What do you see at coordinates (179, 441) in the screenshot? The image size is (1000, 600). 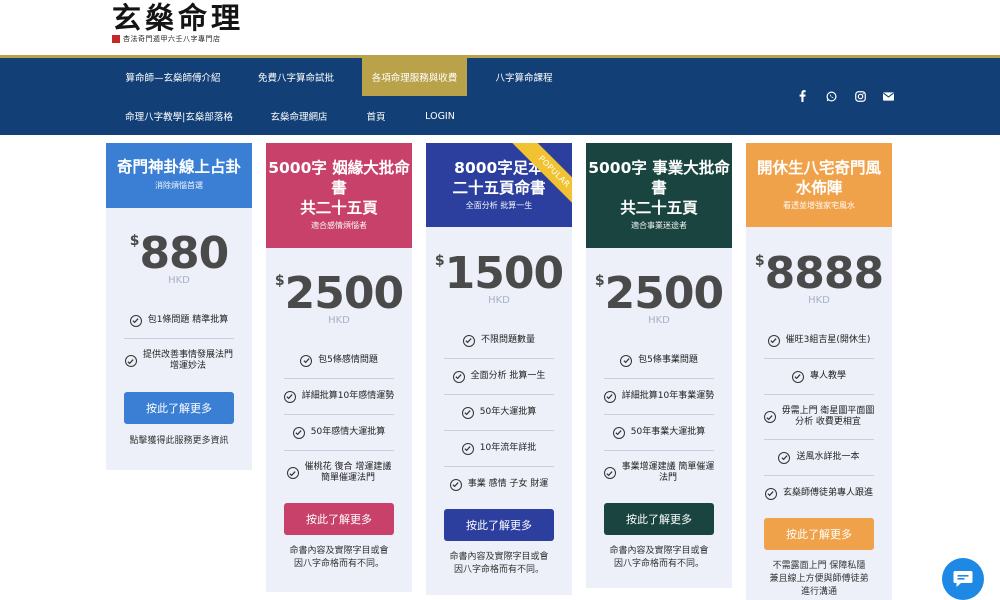 I see `card-note: 點擊獲得此服務更多資訊` at bounding box center [179, 441].